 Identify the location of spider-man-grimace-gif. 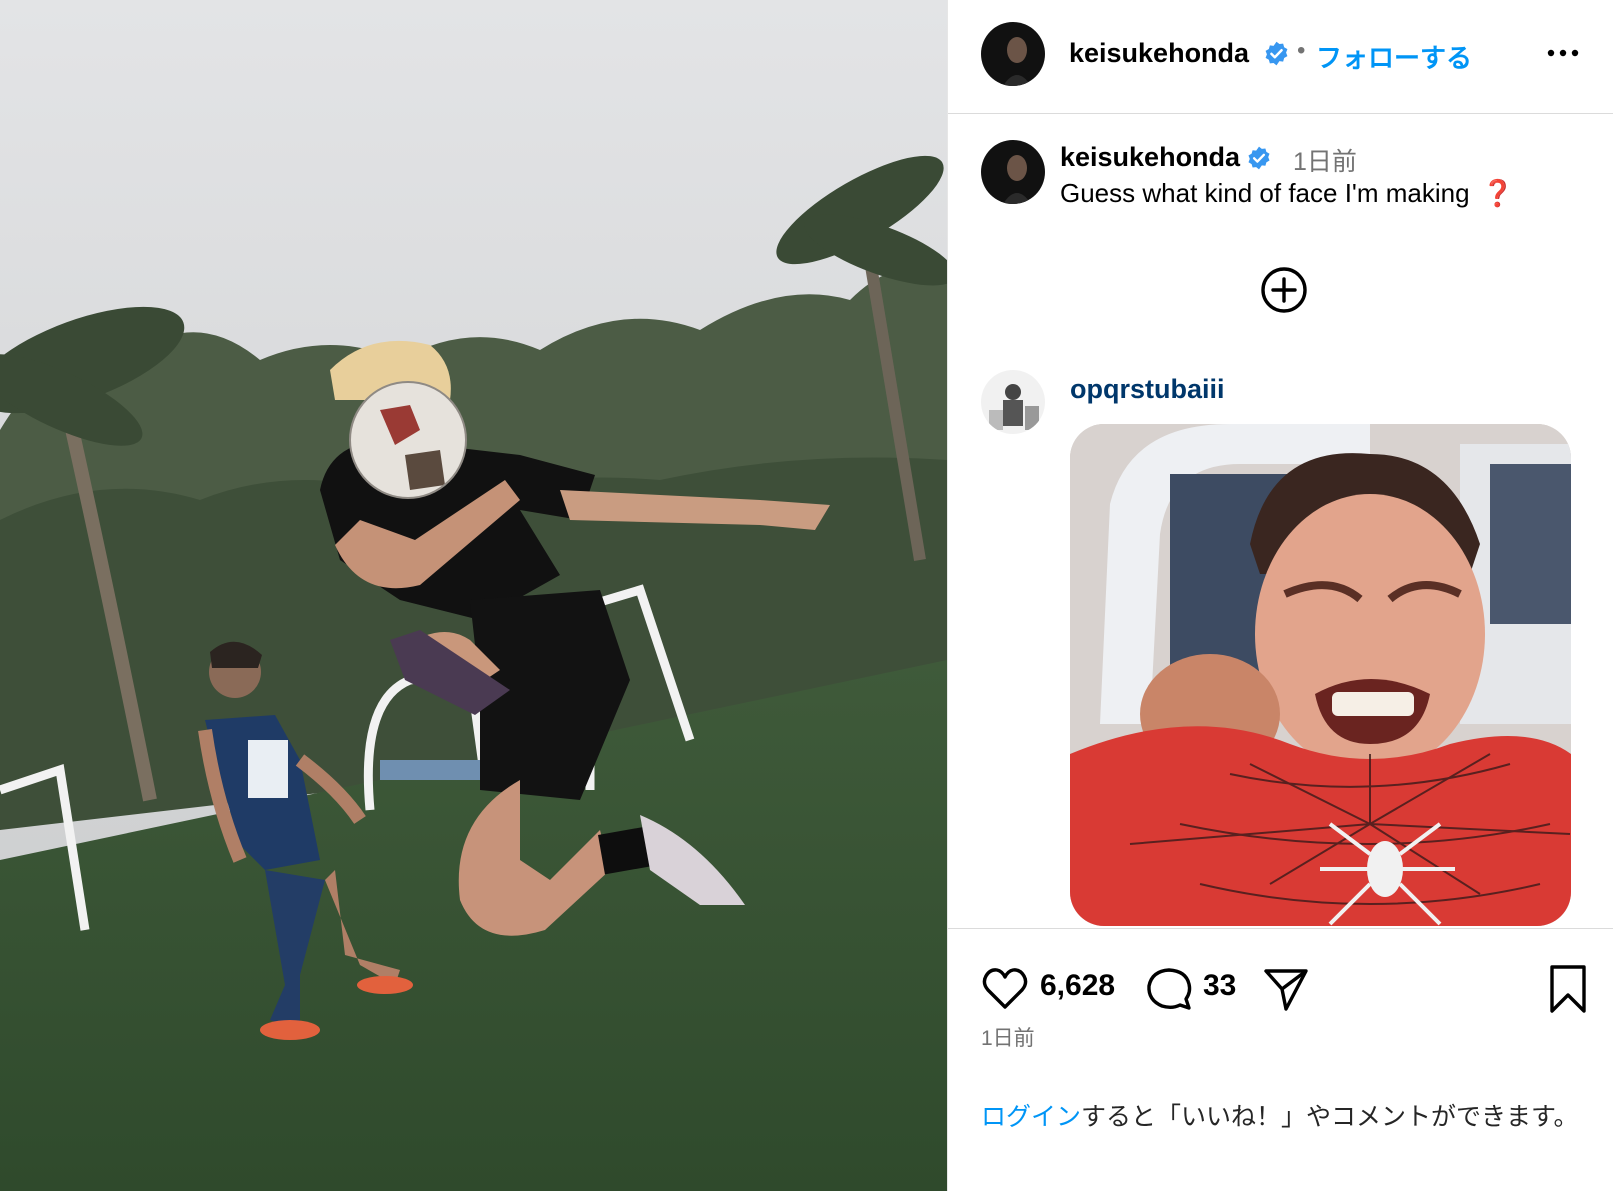
(1320, 675).